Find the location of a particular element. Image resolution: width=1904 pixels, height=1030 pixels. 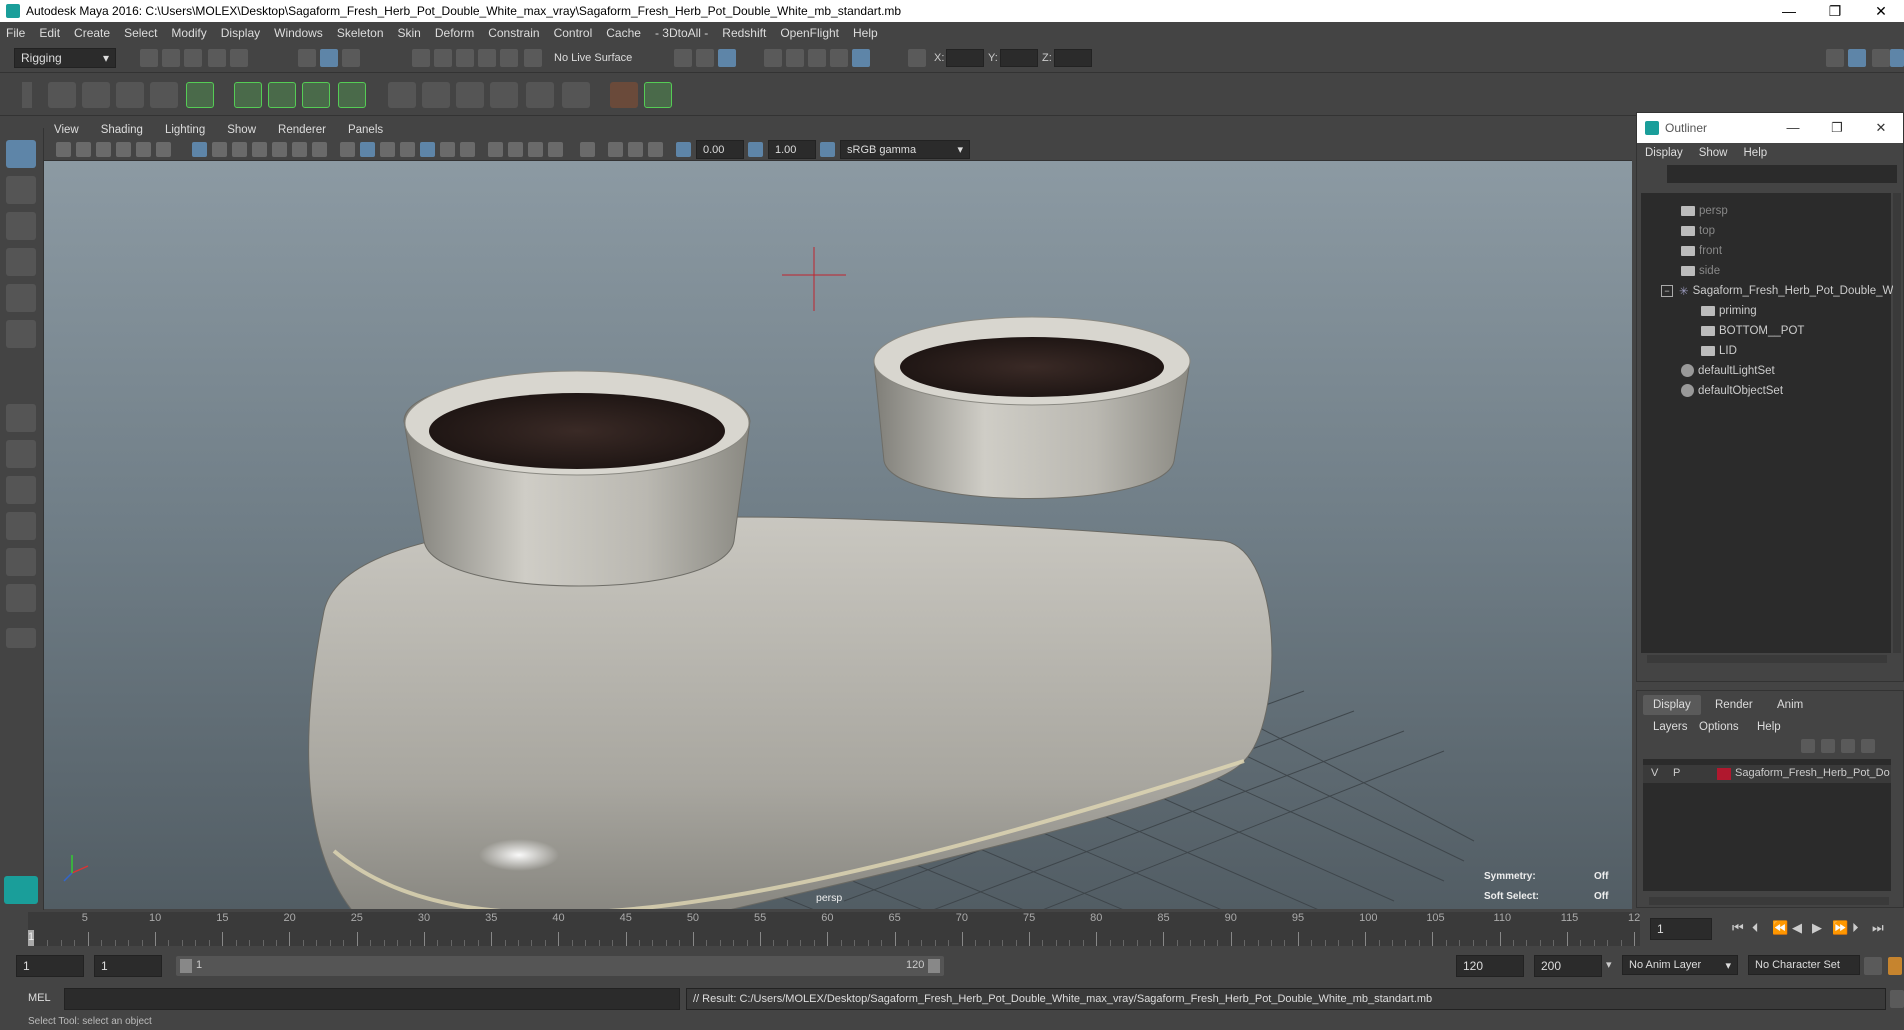

ik-handle-icon is located at coordinates (96, 95).